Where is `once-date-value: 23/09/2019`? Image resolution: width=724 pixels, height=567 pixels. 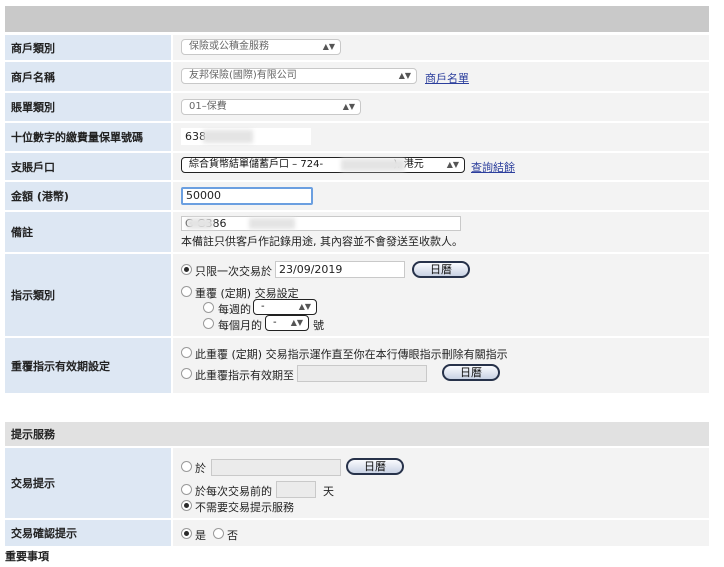
once-date-value: 23/09/2019 is located at coordinates (311, 269).